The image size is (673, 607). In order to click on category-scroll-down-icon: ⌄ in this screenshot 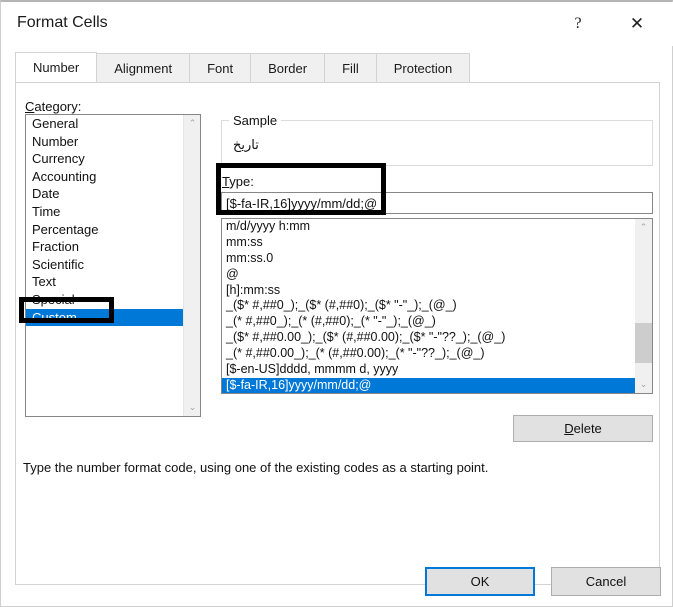, I will do `click(192, 407)`.